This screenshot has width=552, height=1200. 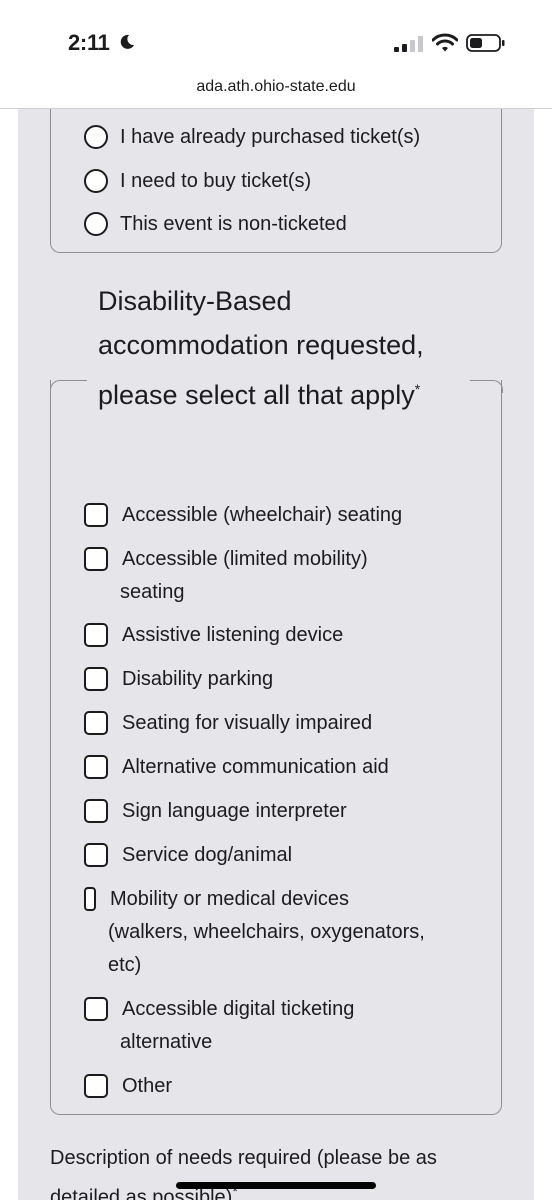 What do you see at coordinates (152, 592) in the screenshot?
I see `label-line: seating` at bounding box center [152, 592].